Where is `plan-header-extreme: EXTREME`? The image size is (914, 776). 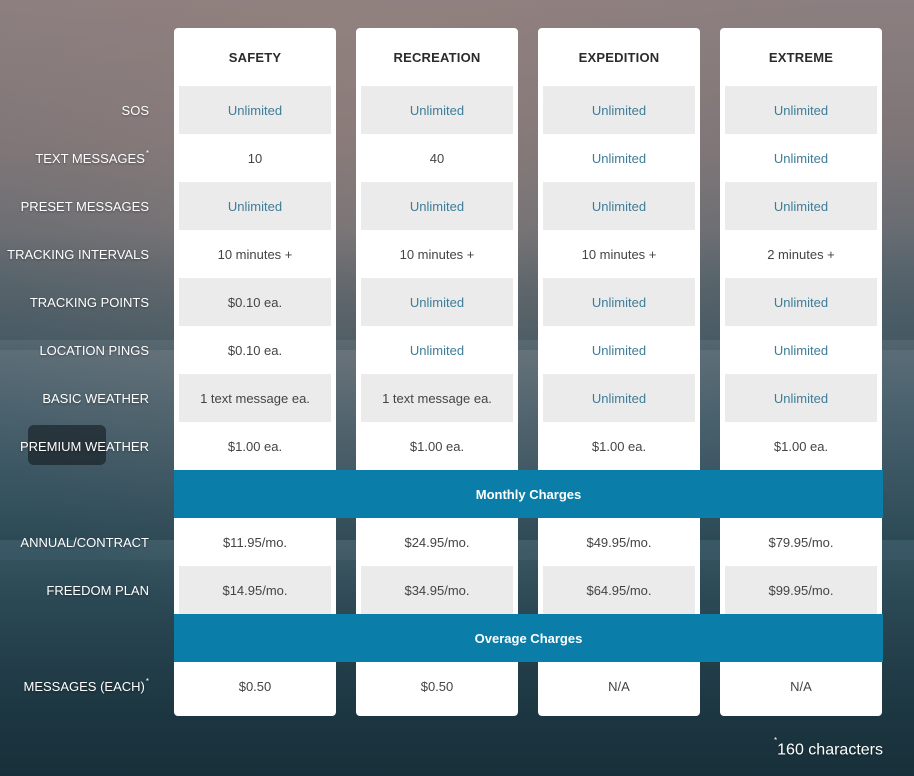 plan-header-extreme: EXTREME is located at coordinates (801, 57).